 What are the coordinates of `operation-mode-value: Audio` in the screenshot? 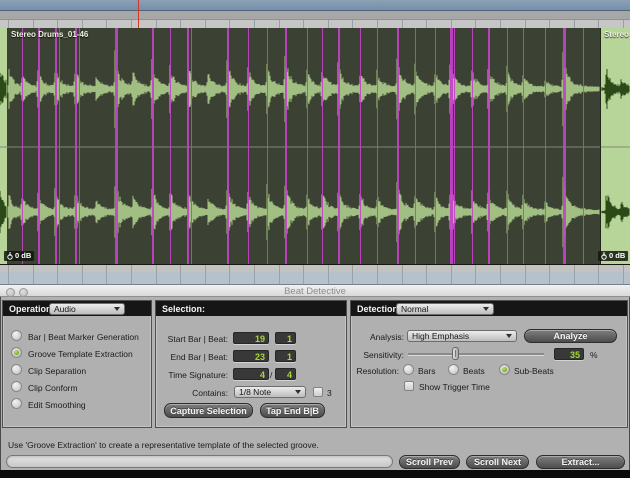 It's located at (65, 308).